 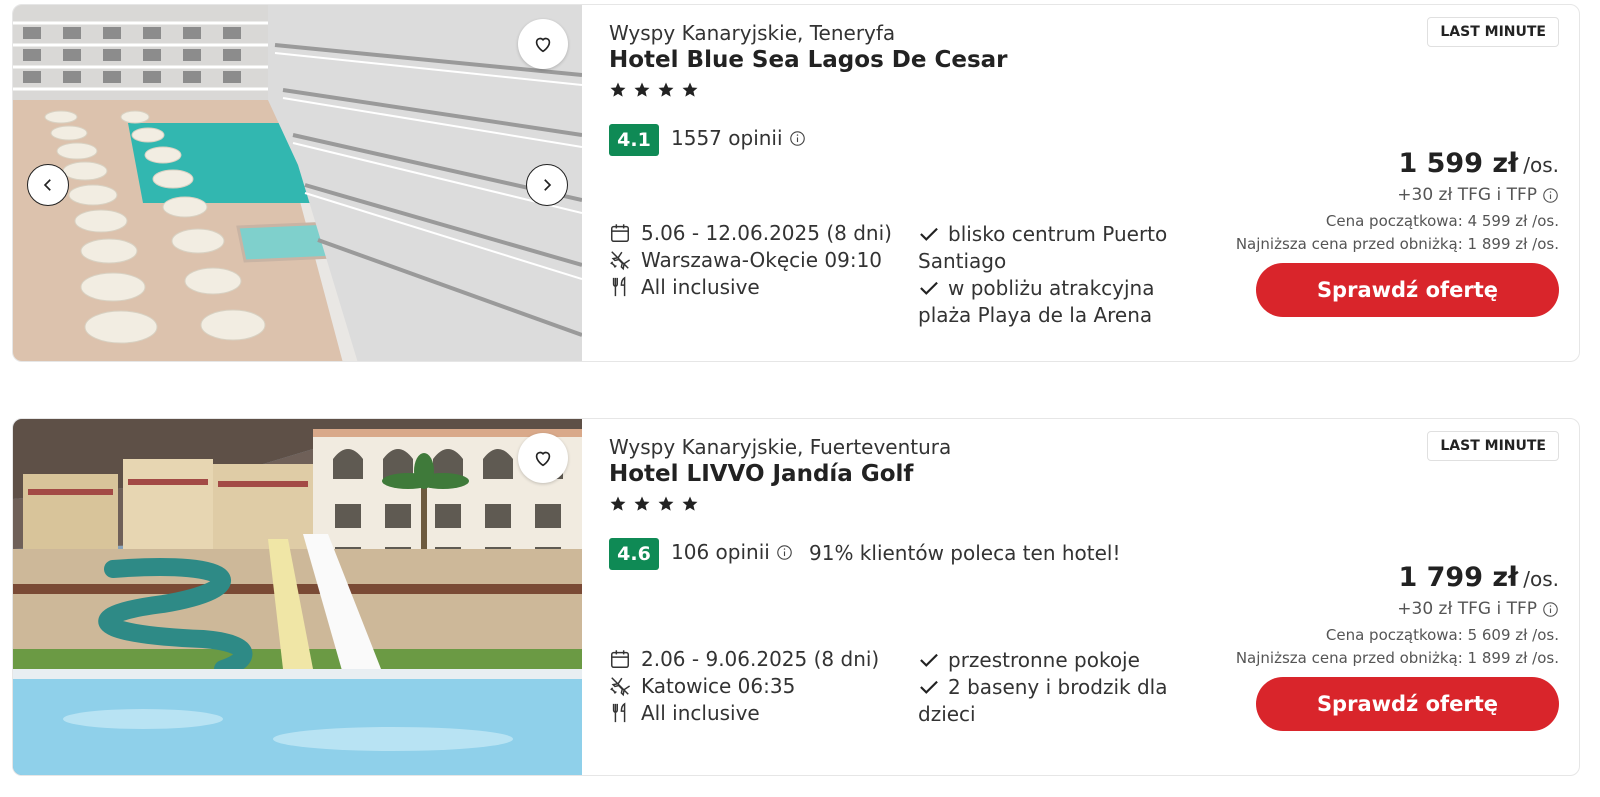 I want to click on feature-item: przestronne pokoje, so click(x=1063, y=660).